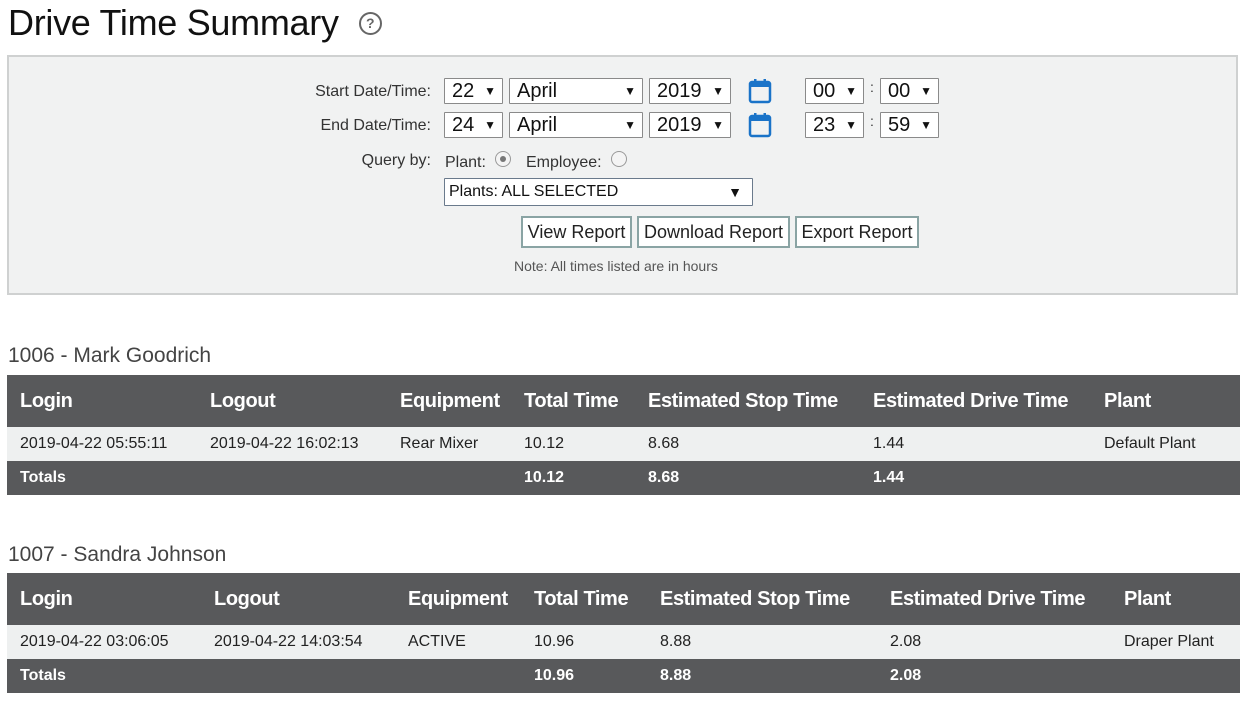  What do you see at coordinates (473, 125) in the screenshot?
I see `end-day-select: 24 ▼` at bounding box center [473, 125].